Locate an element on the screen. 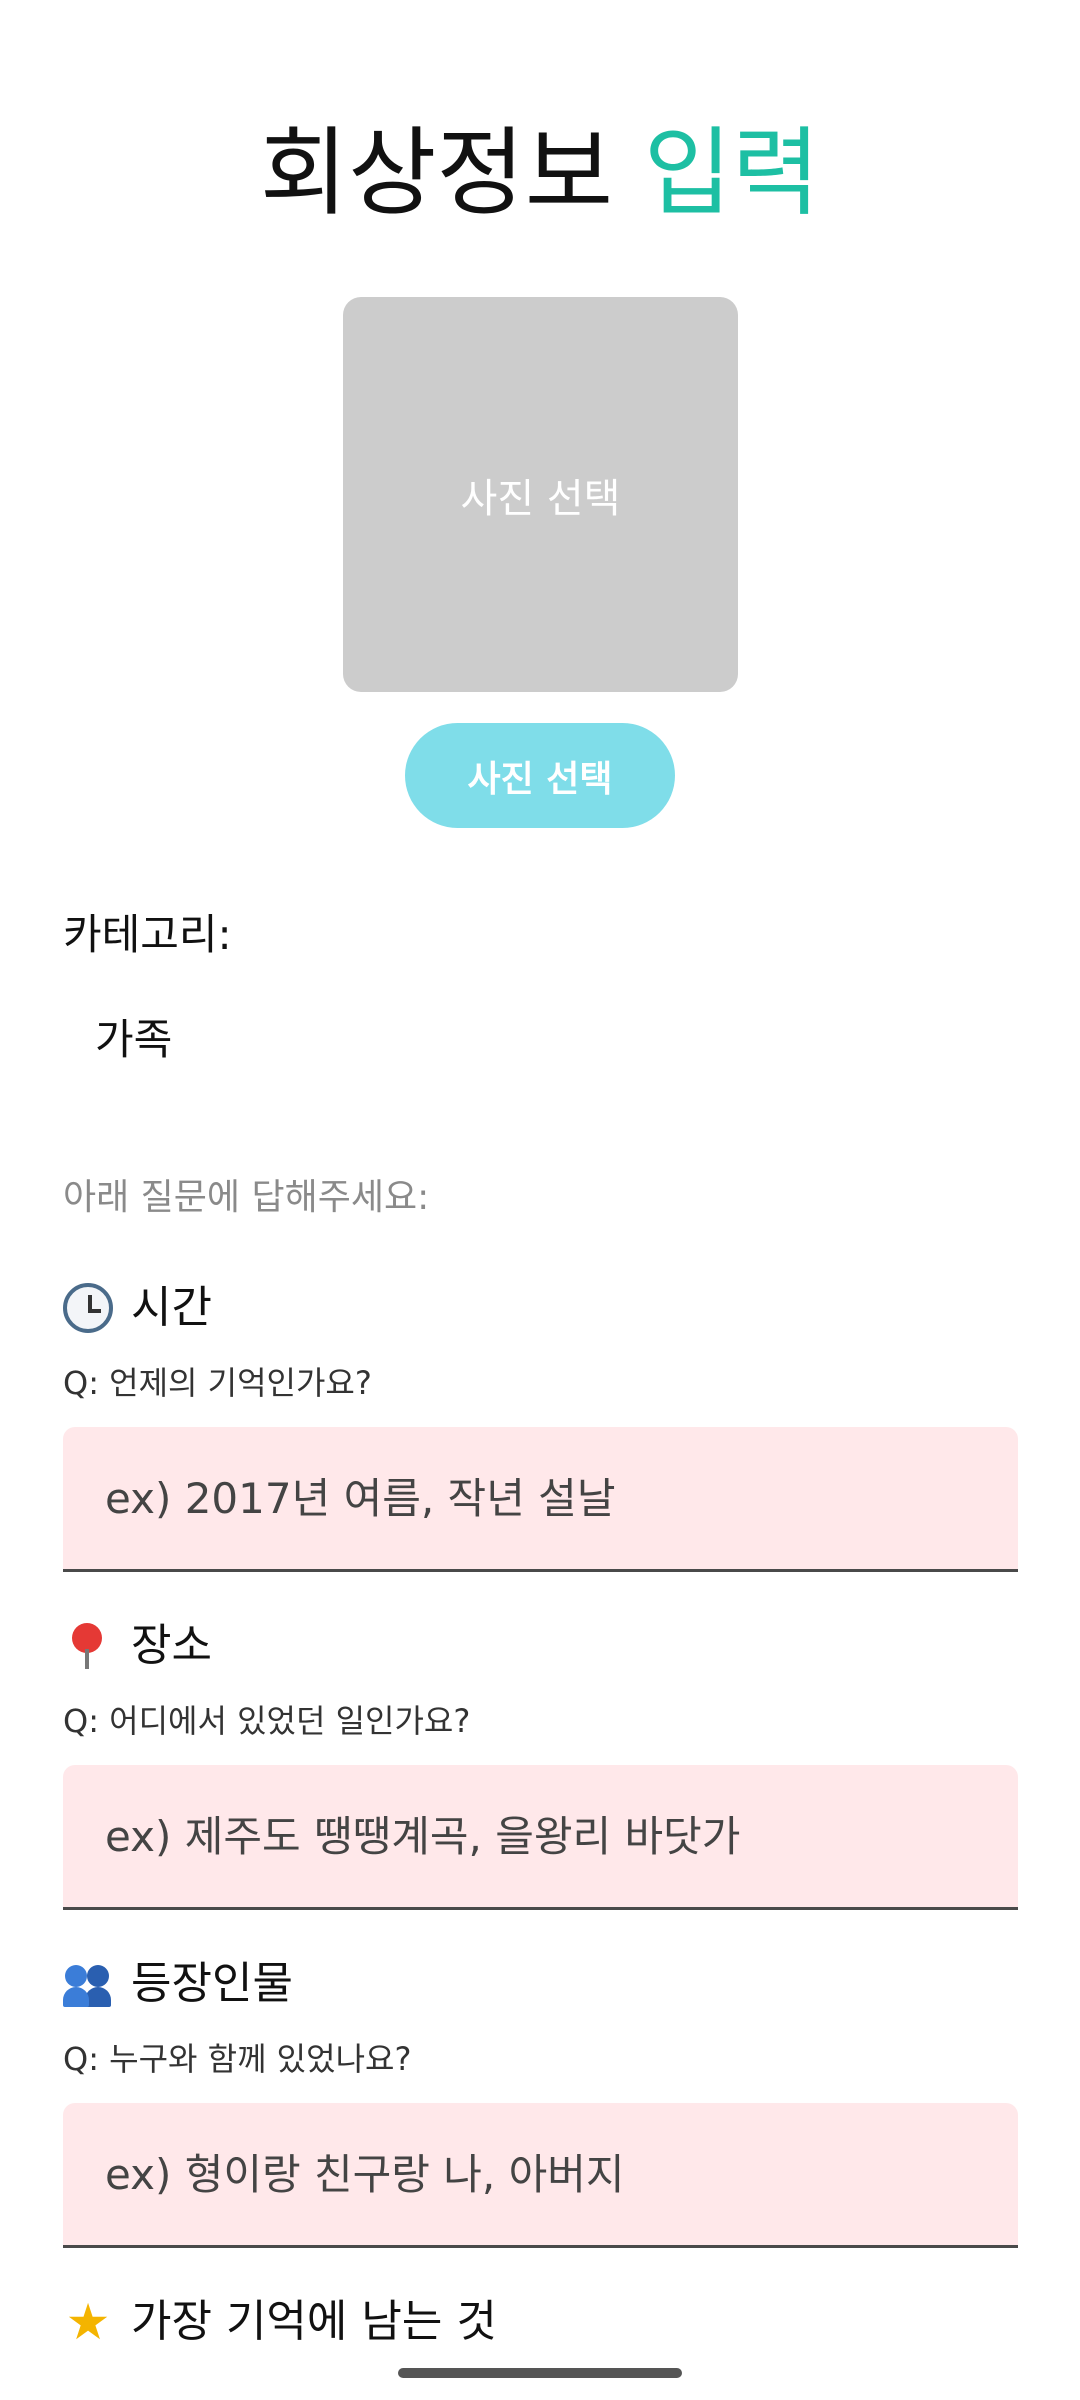 This screenshot has width=1080, height=2400. select-photo-button: 사진 선택 is located at coordinates (540, 775).